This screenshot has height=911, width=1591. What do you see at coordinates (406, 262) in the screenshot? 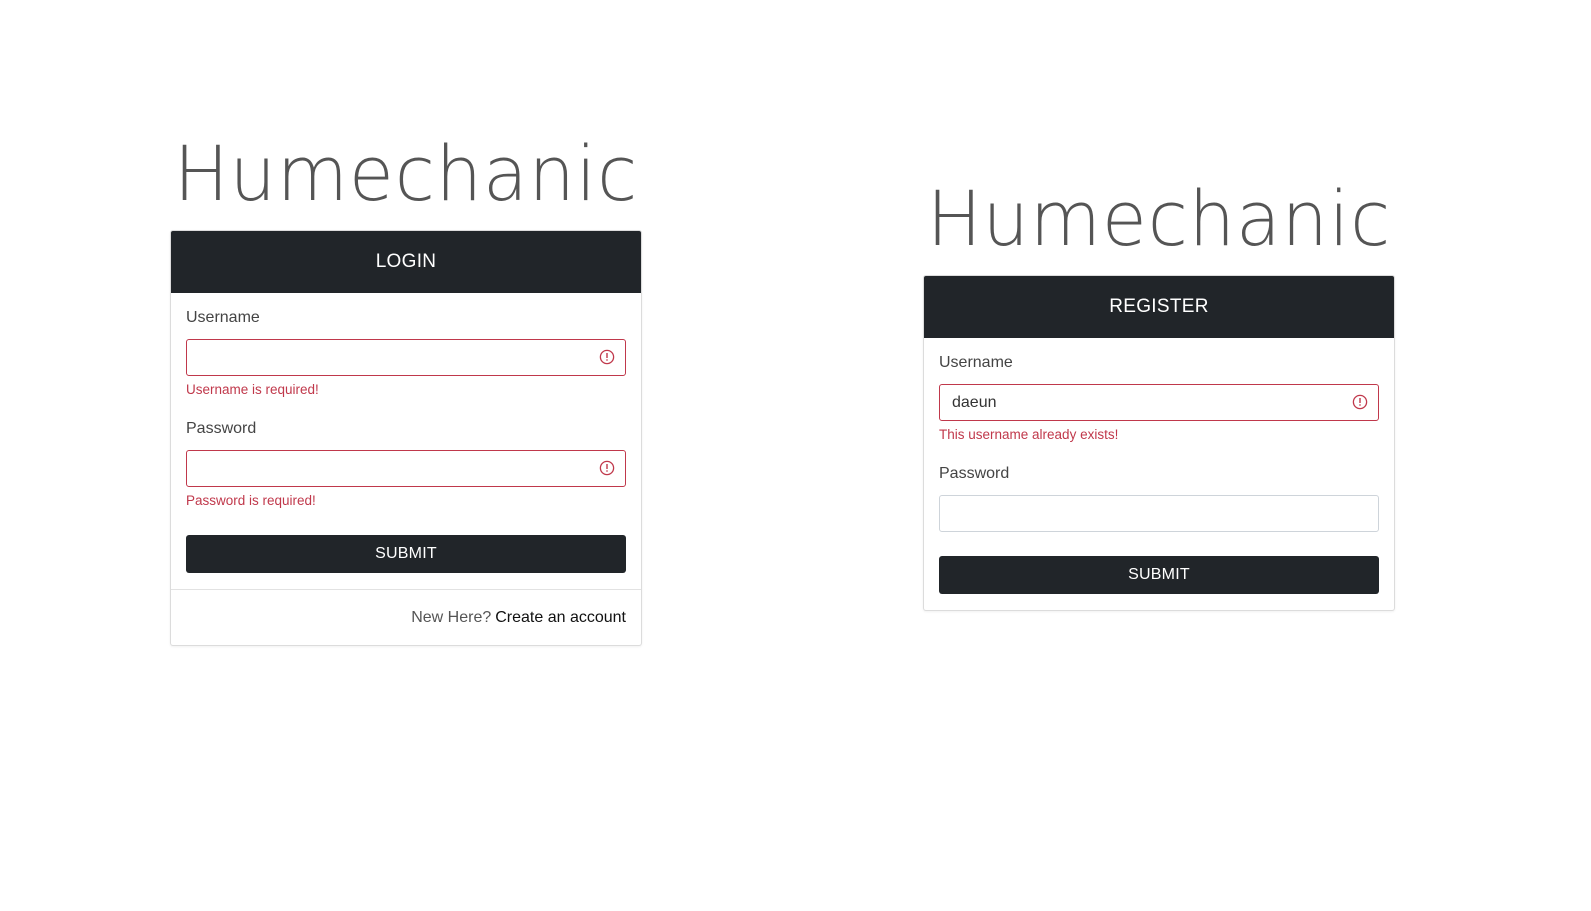
I see `card-header: LOGIN` at bounding box center [406, 262].